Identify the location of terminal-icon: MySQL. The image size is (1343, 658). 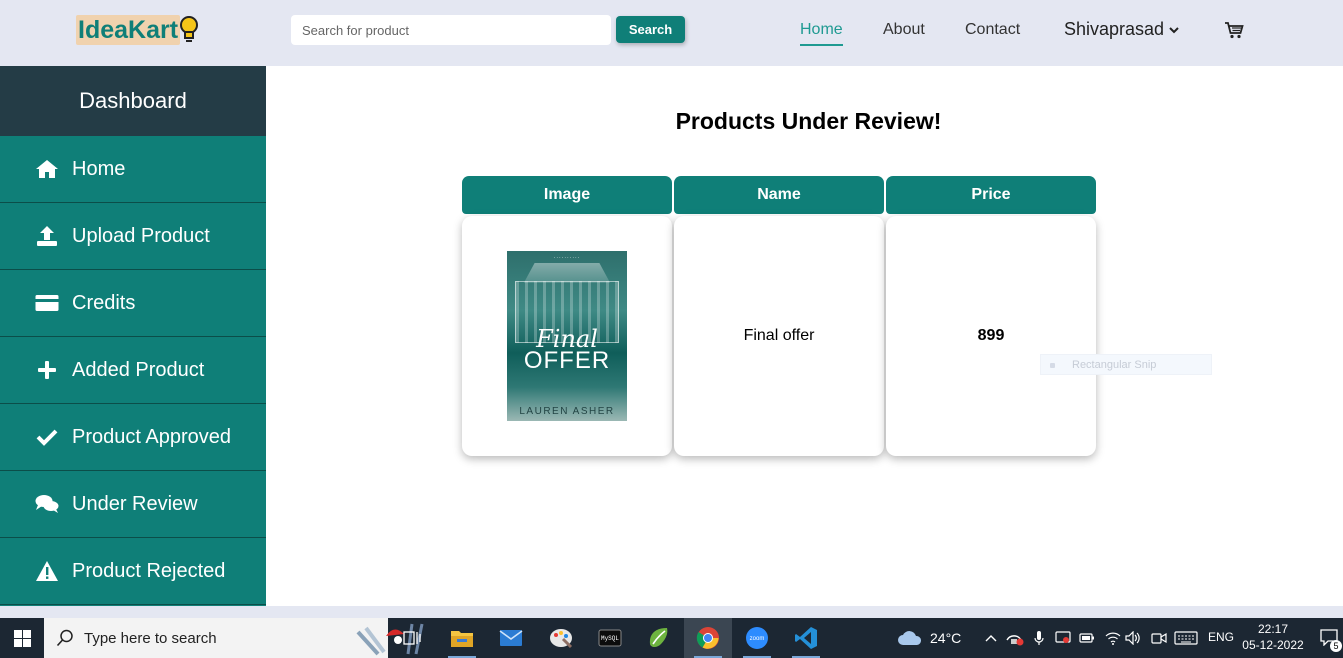
(610, 638).